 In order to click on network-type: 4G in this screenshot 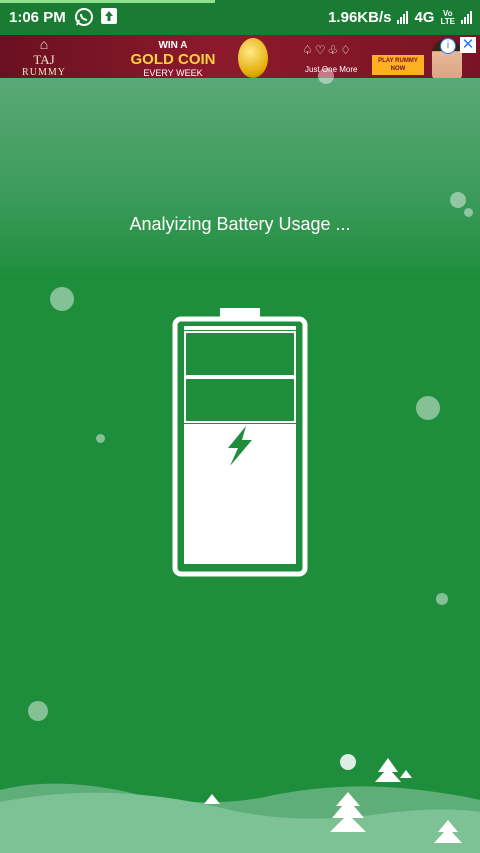, I will do `click(424, 17)`.